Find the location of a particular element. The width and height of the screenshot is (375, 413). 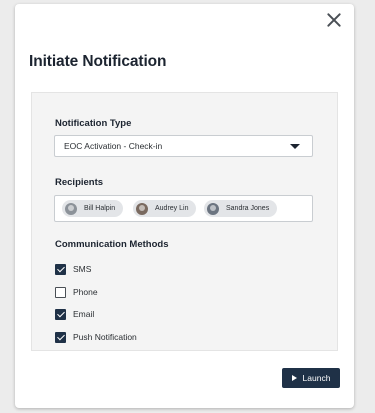

notification-type-select: EOC Activation - Check-in is located at coordinates (183, 146).